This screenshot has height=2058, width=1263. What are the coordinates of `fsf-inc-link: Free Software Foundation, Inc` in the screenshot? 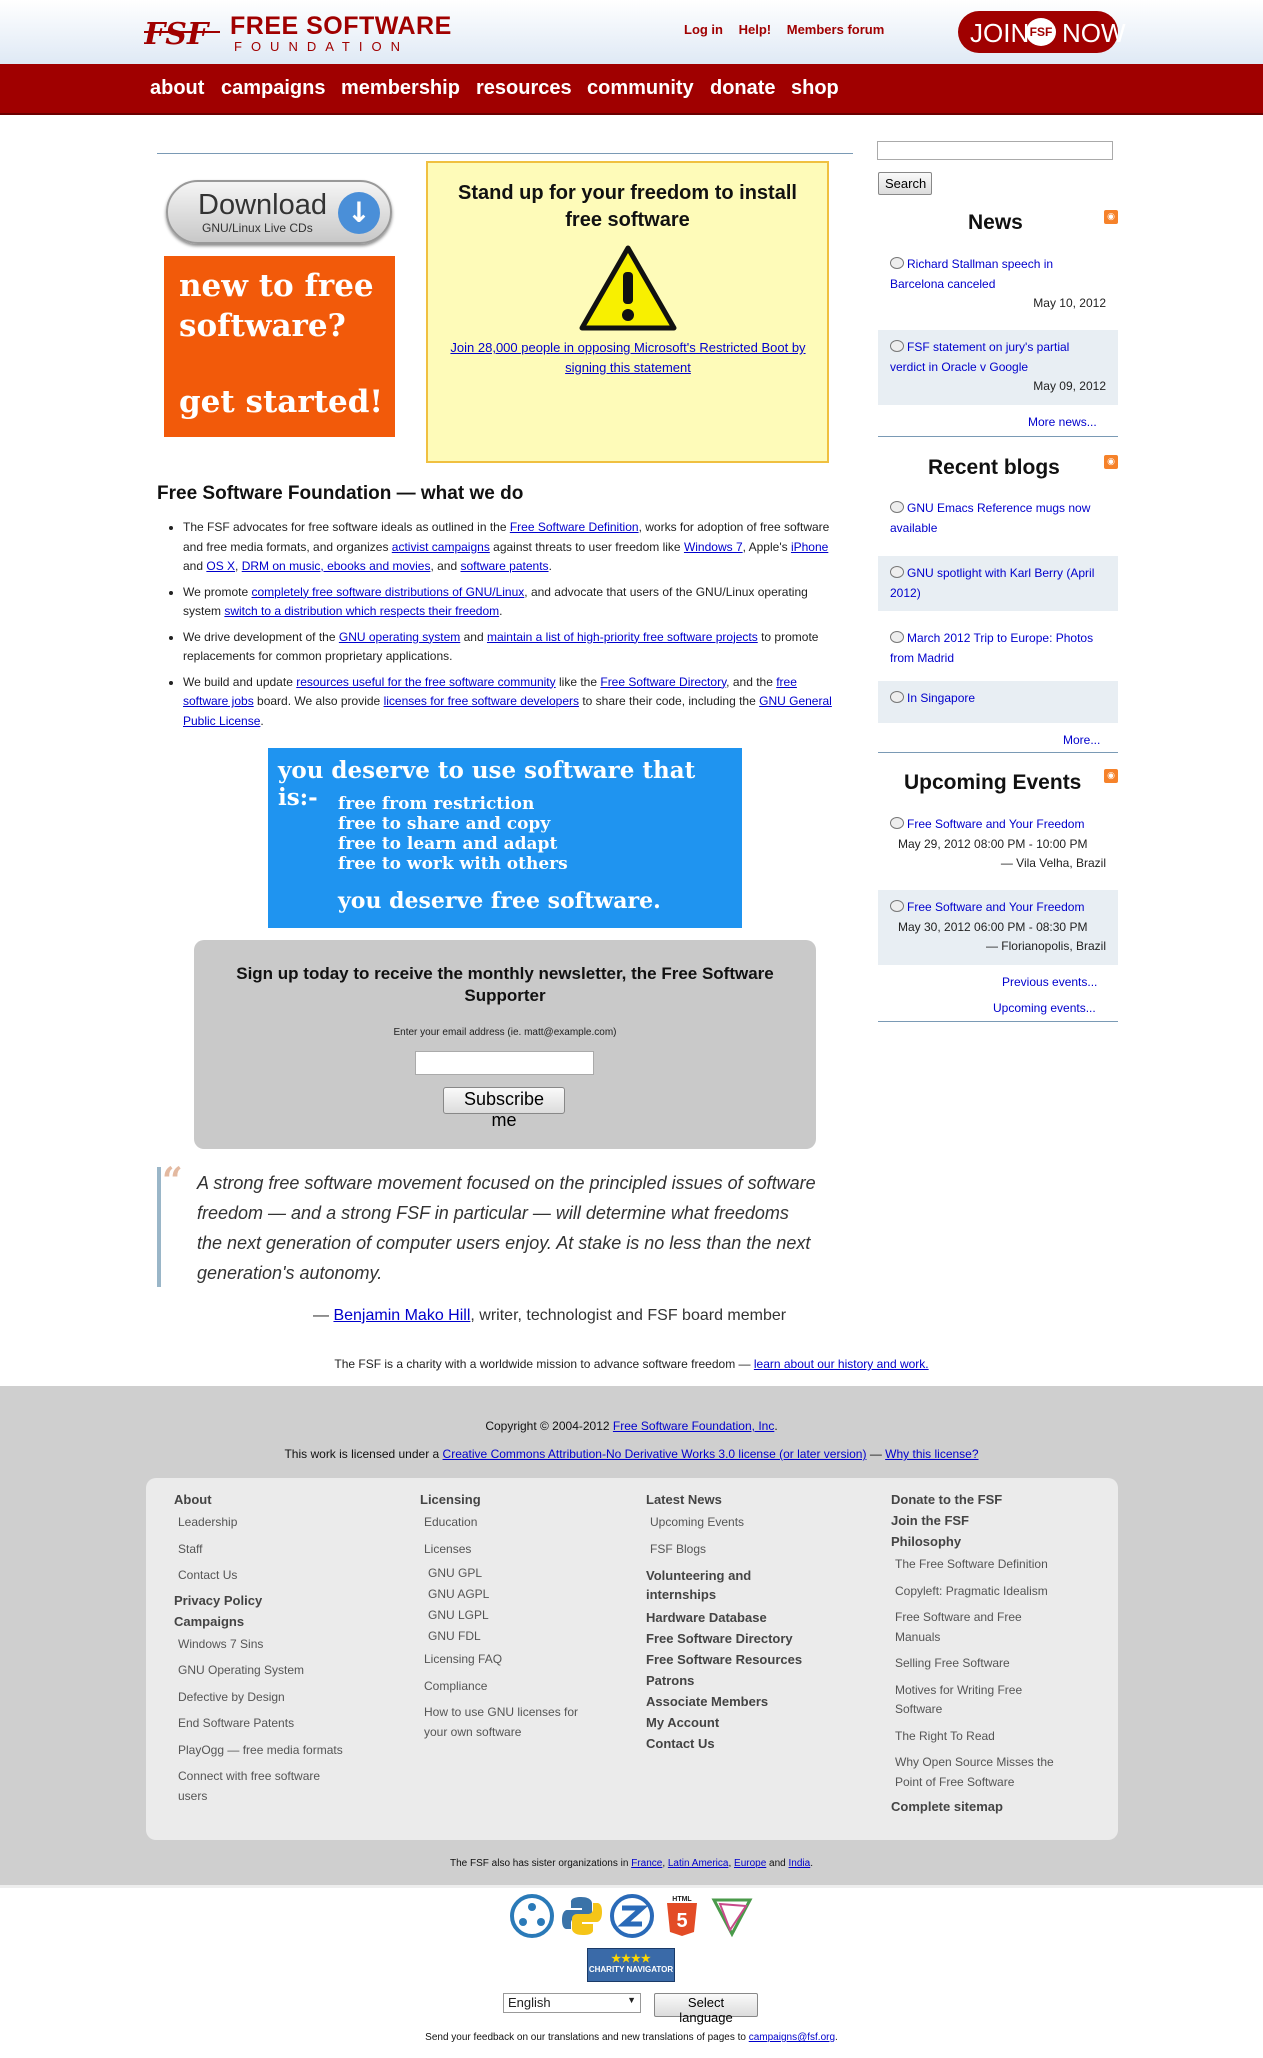 It's located at (693, 1426).